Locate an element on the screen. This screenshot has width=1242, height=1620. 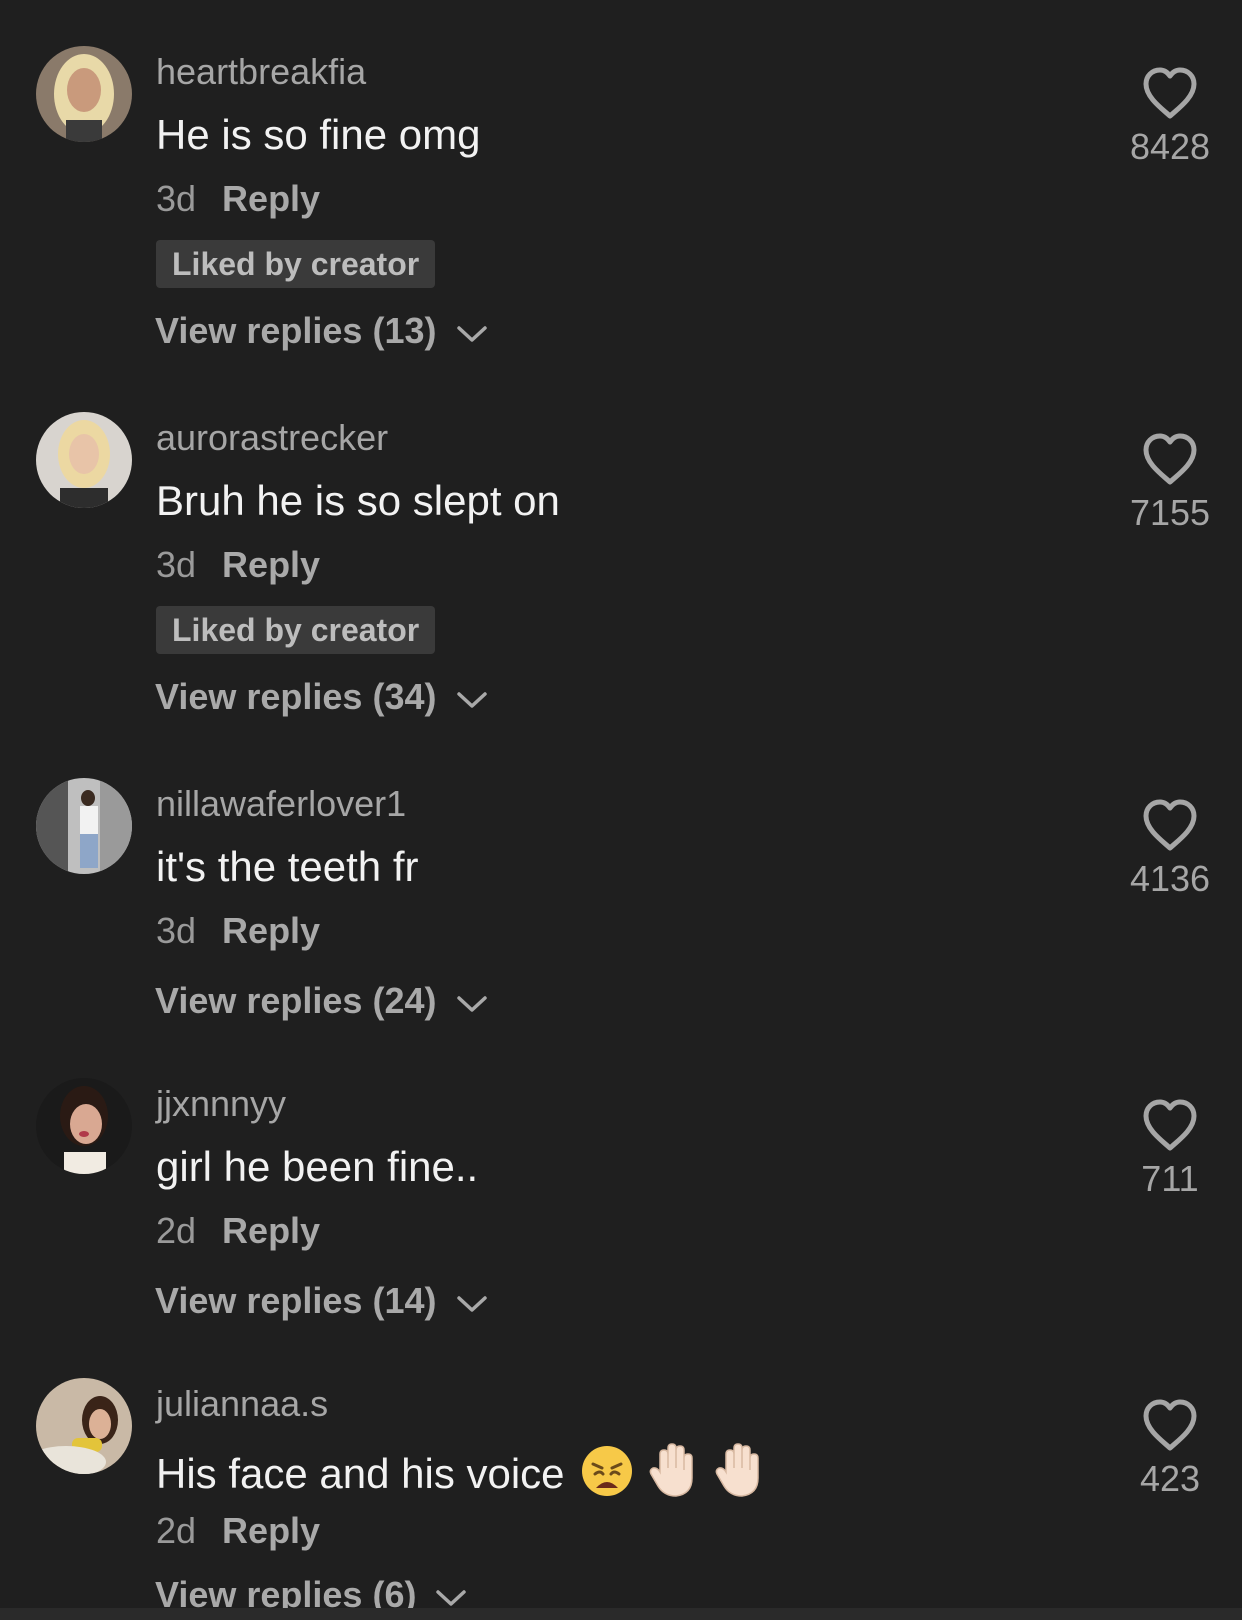
like-button: 7155 is located at coordinates (1170, 483).